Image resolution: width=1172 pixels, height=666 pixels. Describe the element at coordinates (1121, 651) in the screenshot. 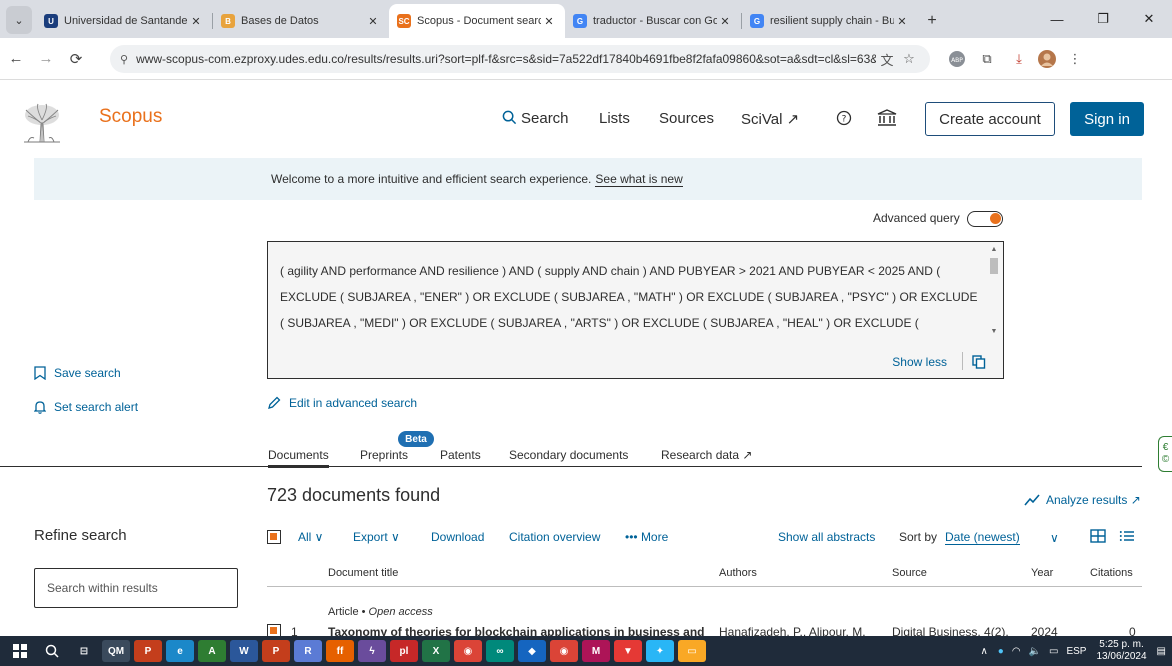

I see `clock: 5:25 p. m. 13/06/2024` at that location.